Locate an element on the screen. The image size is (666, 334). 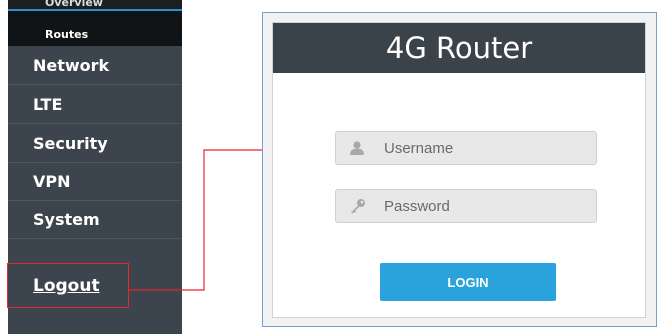
sidebar-item-system: System is located at coordinates (95, 220).